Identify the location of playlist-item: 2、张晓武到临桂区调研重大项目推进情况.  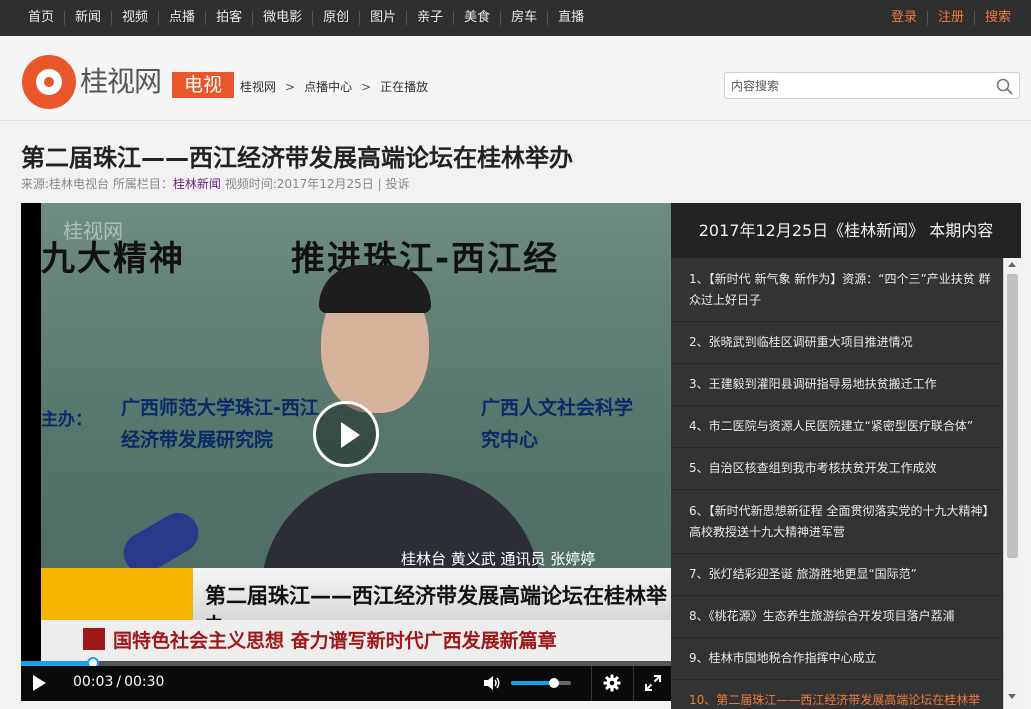
(837, 343).